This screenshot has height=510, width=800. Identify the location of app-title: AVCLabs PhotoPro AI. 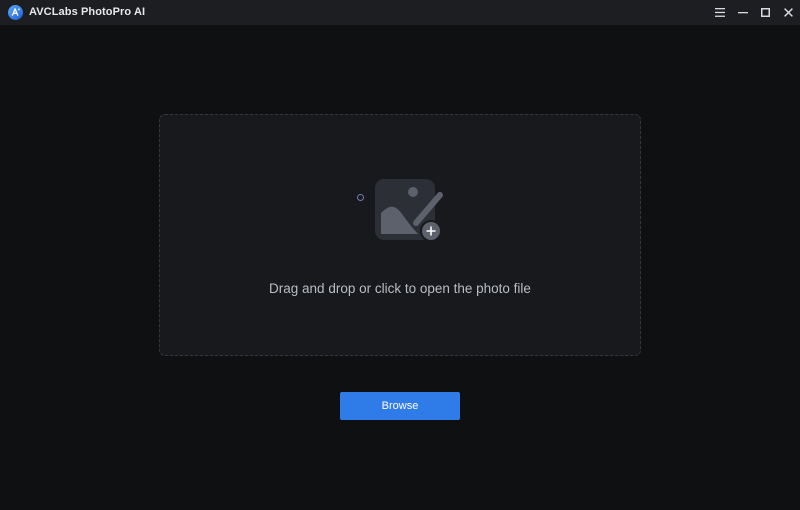
(87, 12).